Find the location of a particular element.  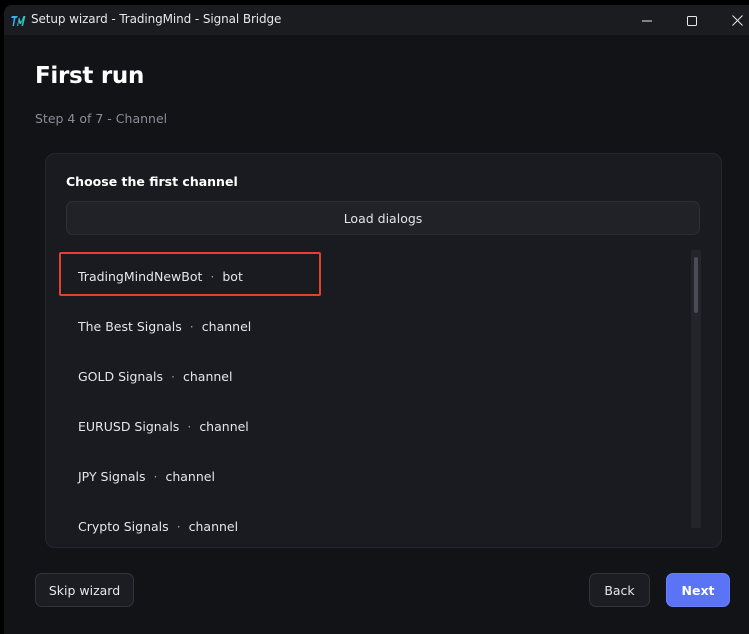

minimize-icon is located at coordinates (647, 20).